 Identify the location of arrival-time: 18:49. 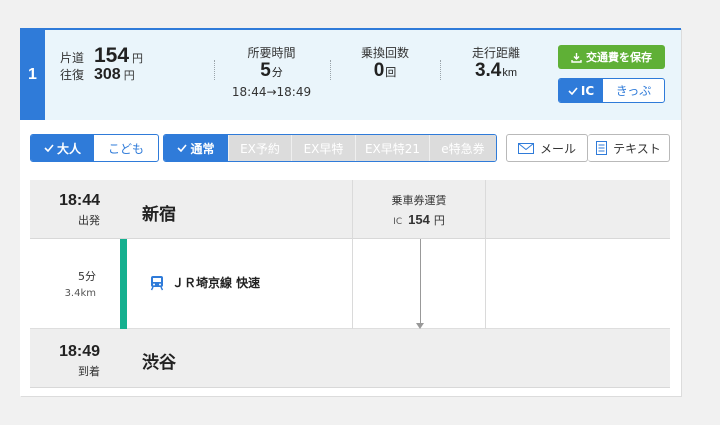
(79, 351).